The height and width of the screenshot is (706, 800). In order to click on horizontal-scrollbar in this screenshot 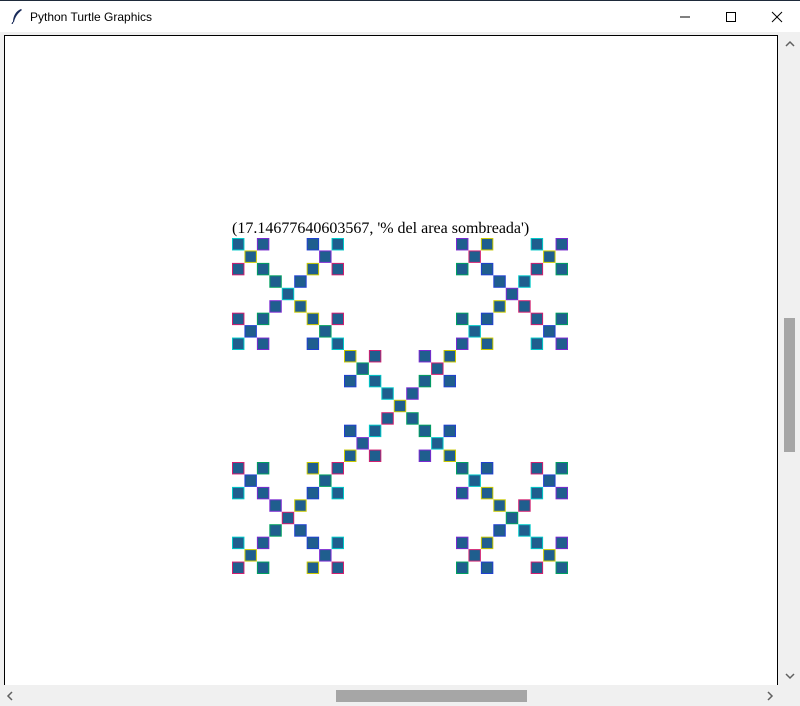, I will do `click(389, 696)`.